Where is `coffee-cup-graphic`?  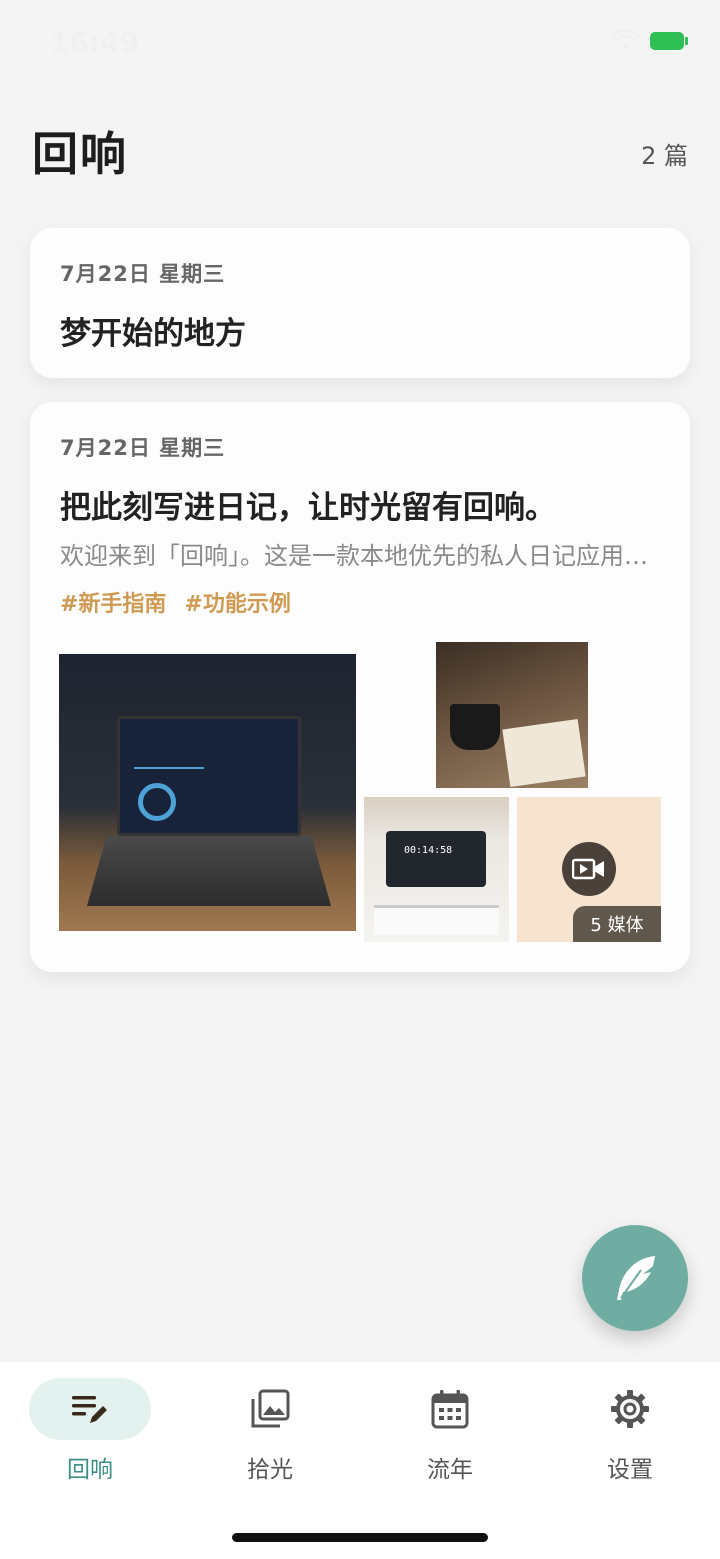 coffee-cup-graphic is located at coordinates (475, 727).